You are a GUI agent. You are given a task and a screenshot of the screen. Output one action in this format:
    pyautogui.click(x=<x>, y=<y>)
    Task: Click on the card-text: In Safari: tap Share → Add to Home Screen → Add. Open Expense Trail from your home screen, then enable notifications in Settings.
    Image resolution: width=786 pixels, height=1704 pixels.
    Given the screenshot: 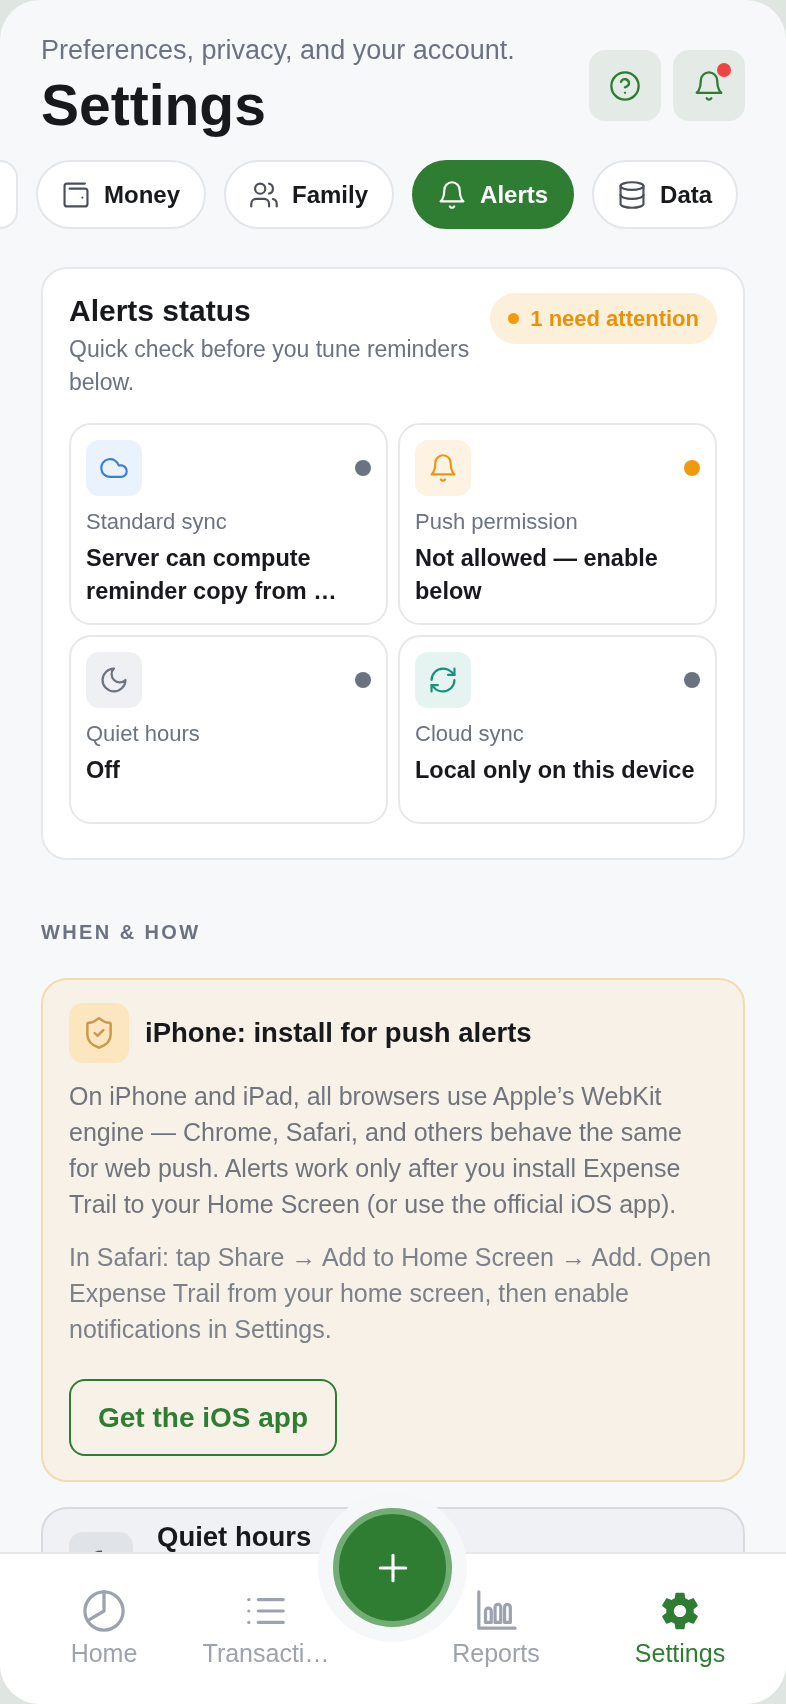 What is the action you would take?
    pyautogui.click(x=391, y=1293)
    